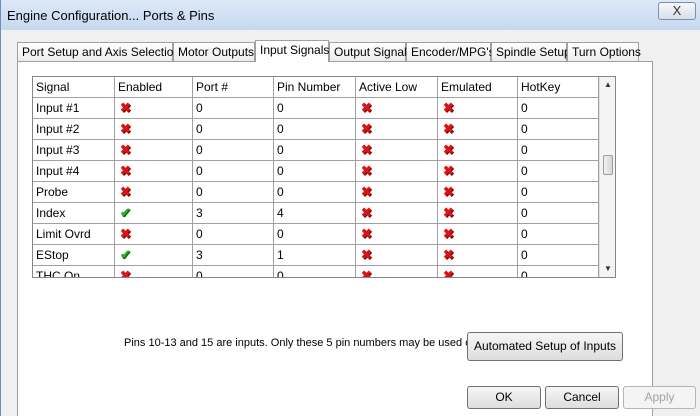  What do you see at coordinates (608, 165) in the screenshot?
I see `scroll-thumb` at bounding box center [608, 165].